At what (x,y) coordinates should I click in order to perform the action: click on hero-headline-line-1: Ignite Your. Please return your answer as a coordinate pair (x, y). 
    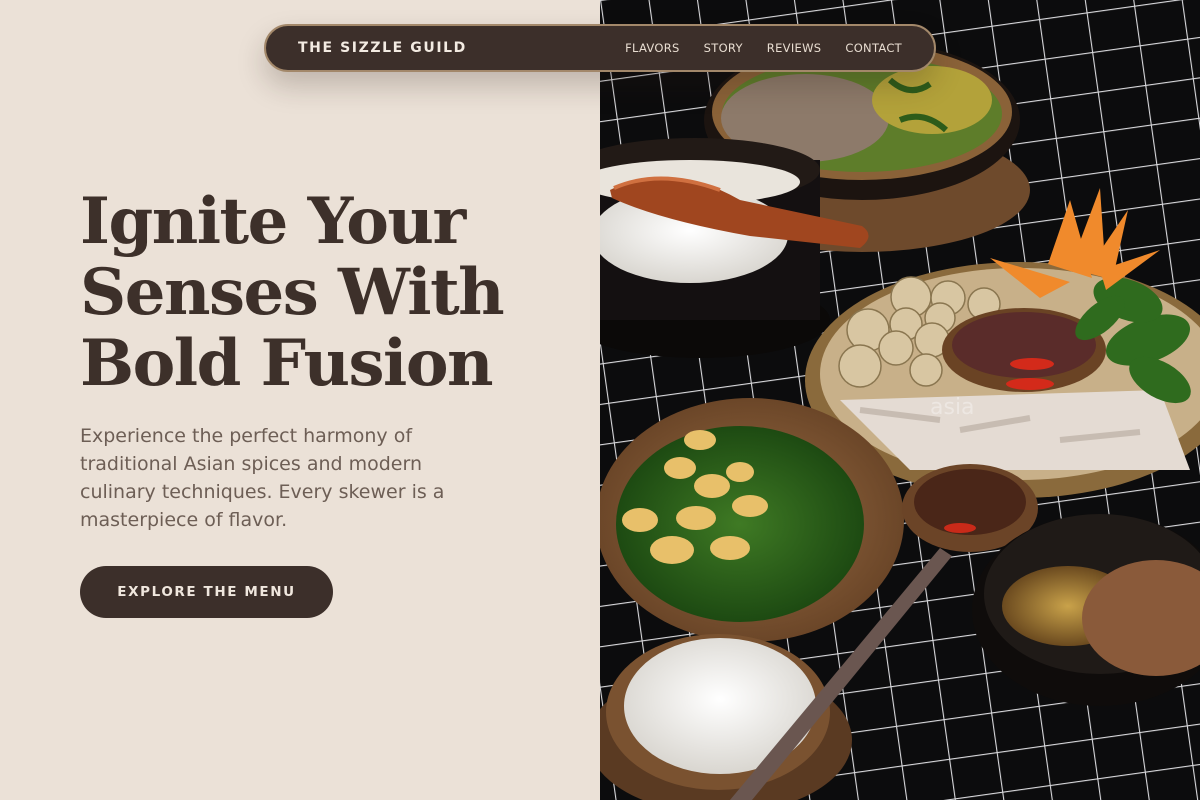
    Looking at the image, I should click on (273, 221).